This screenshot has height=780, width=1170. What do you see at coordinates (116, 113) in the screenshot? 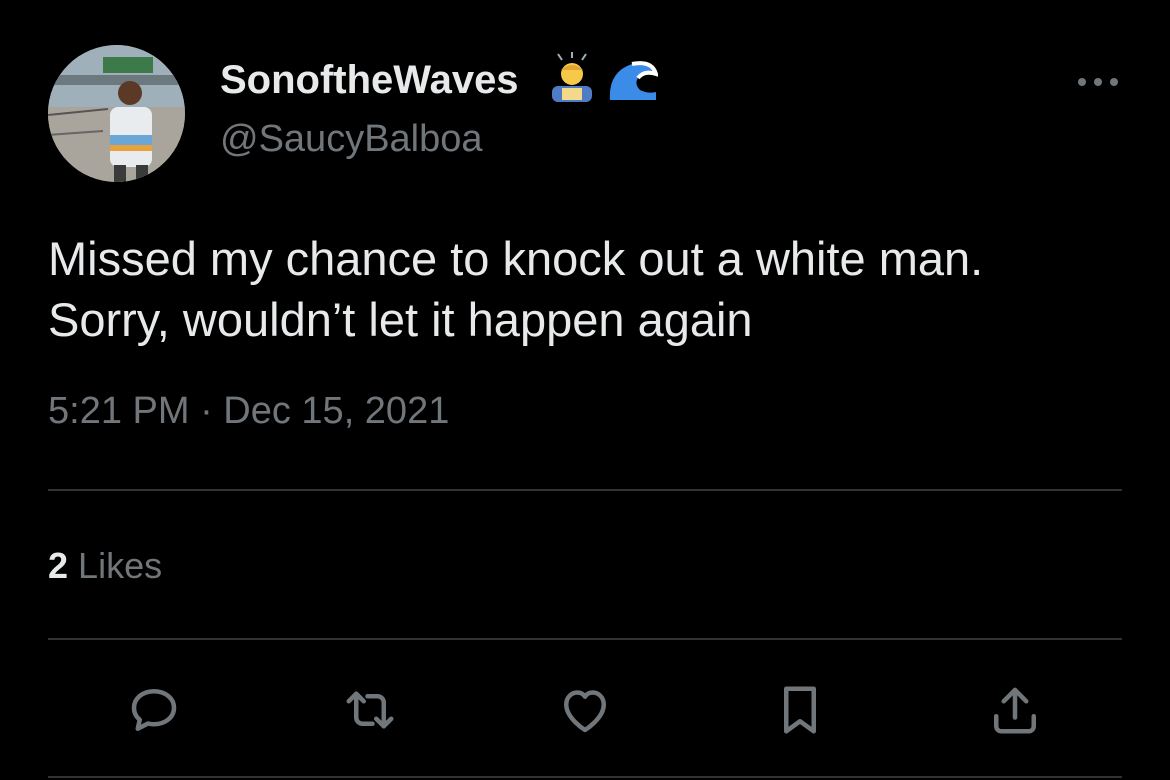
I see `avatar` at bounding box center [116, 113].